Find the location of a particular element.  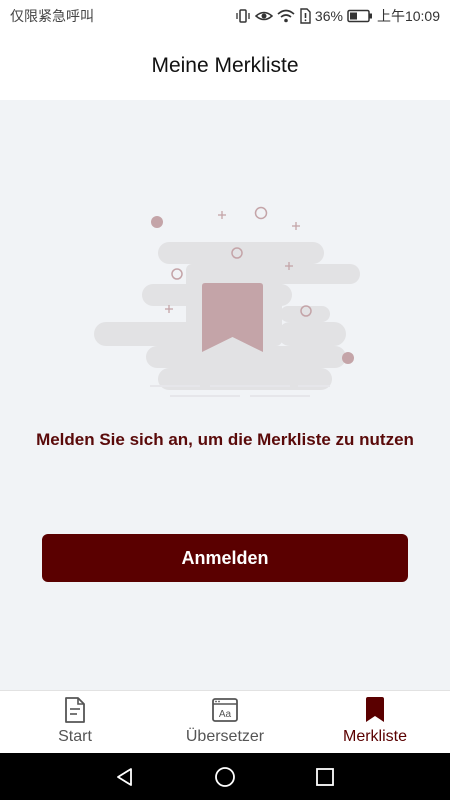

vibrate-icon is located at coordinates (243, 16).